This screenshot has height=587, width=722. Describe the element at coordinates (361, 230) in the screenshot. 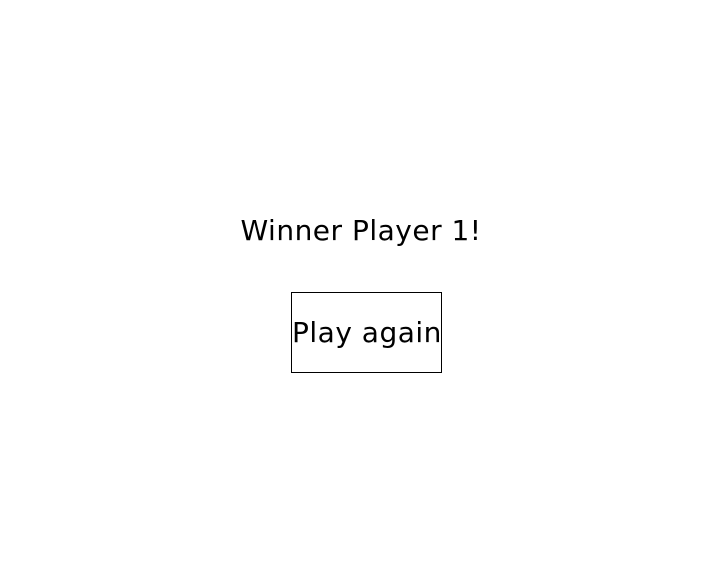

I see `winner-message: Winner Player 1!` at that location.